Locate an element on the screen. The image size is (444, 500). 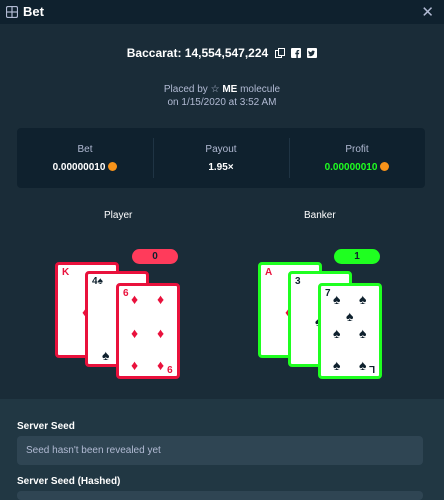
bet-icon is located at coordinates (12, 12).